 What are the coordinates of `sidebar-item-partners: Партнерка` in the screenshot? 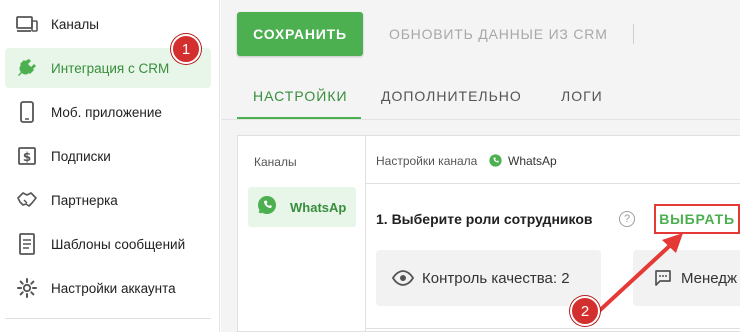 It's located at (108, 200).